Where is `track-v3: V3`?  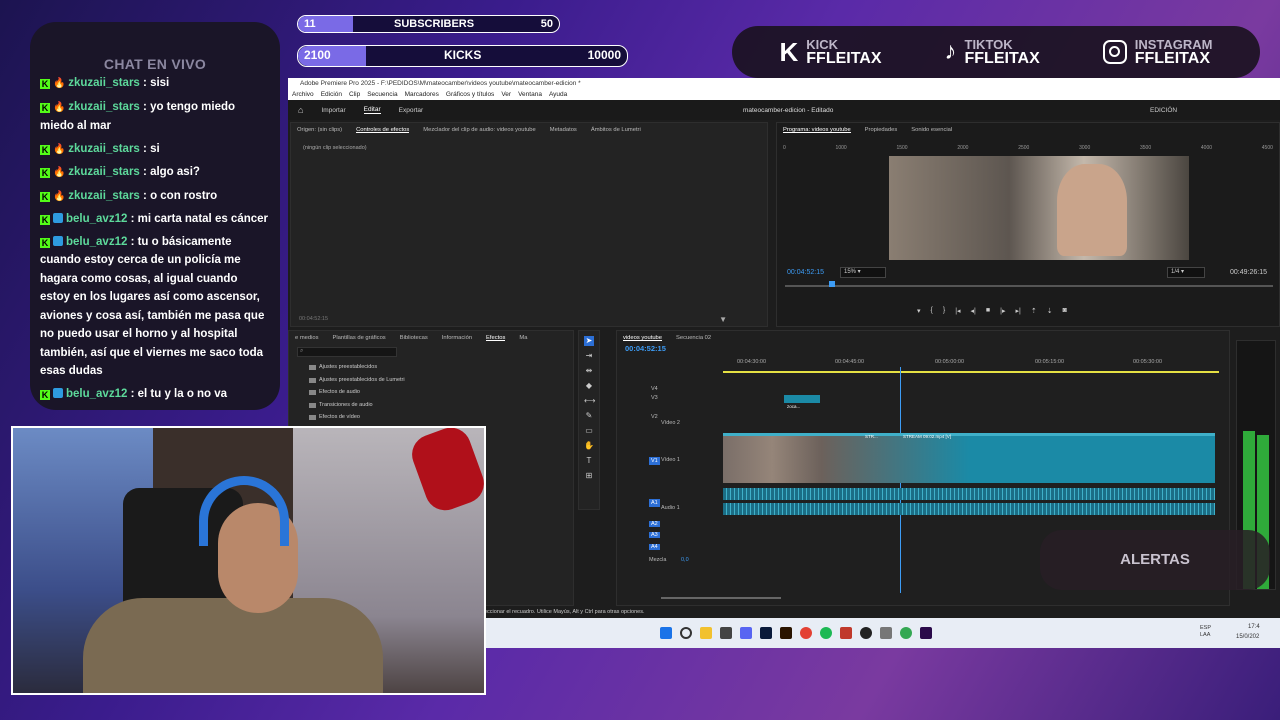
track-v3: V3 is located at coordinates (654, 398).